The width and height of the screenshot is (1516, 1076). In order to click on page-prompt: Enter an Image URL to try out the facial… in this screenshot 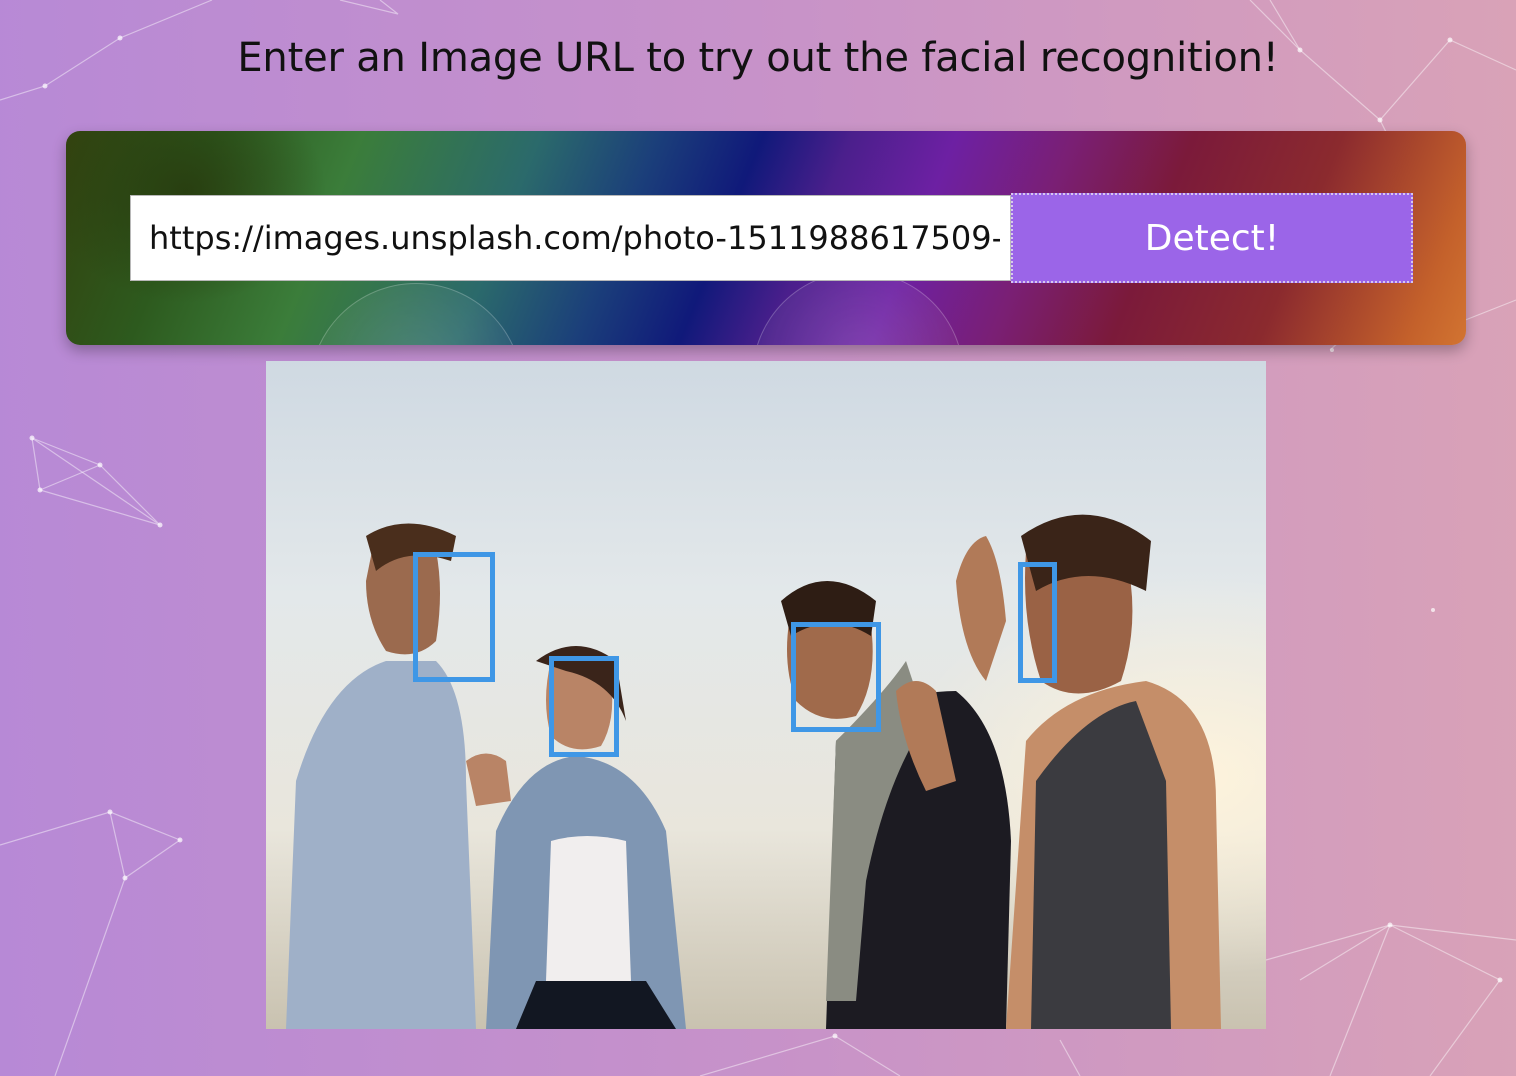, I will do `click(758, 58)`.